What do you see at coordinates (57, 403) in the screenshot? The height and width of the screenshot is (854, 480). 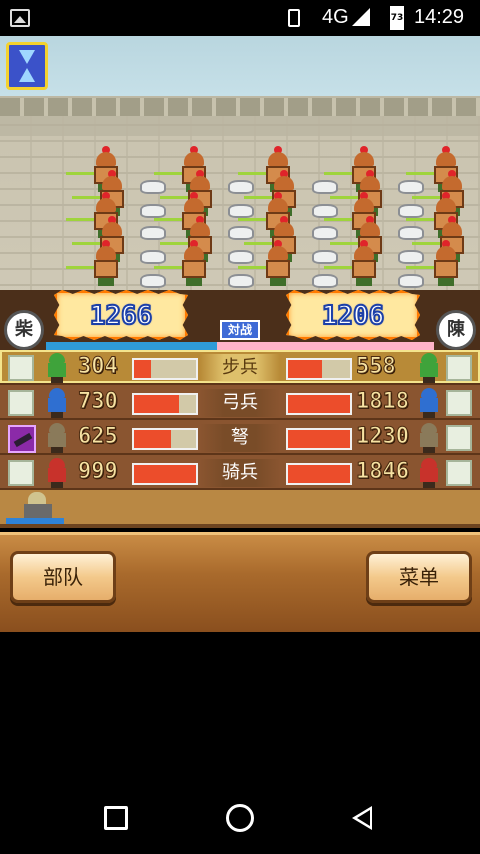 I see `left-archer-icon` at bounding box center [57, 403].